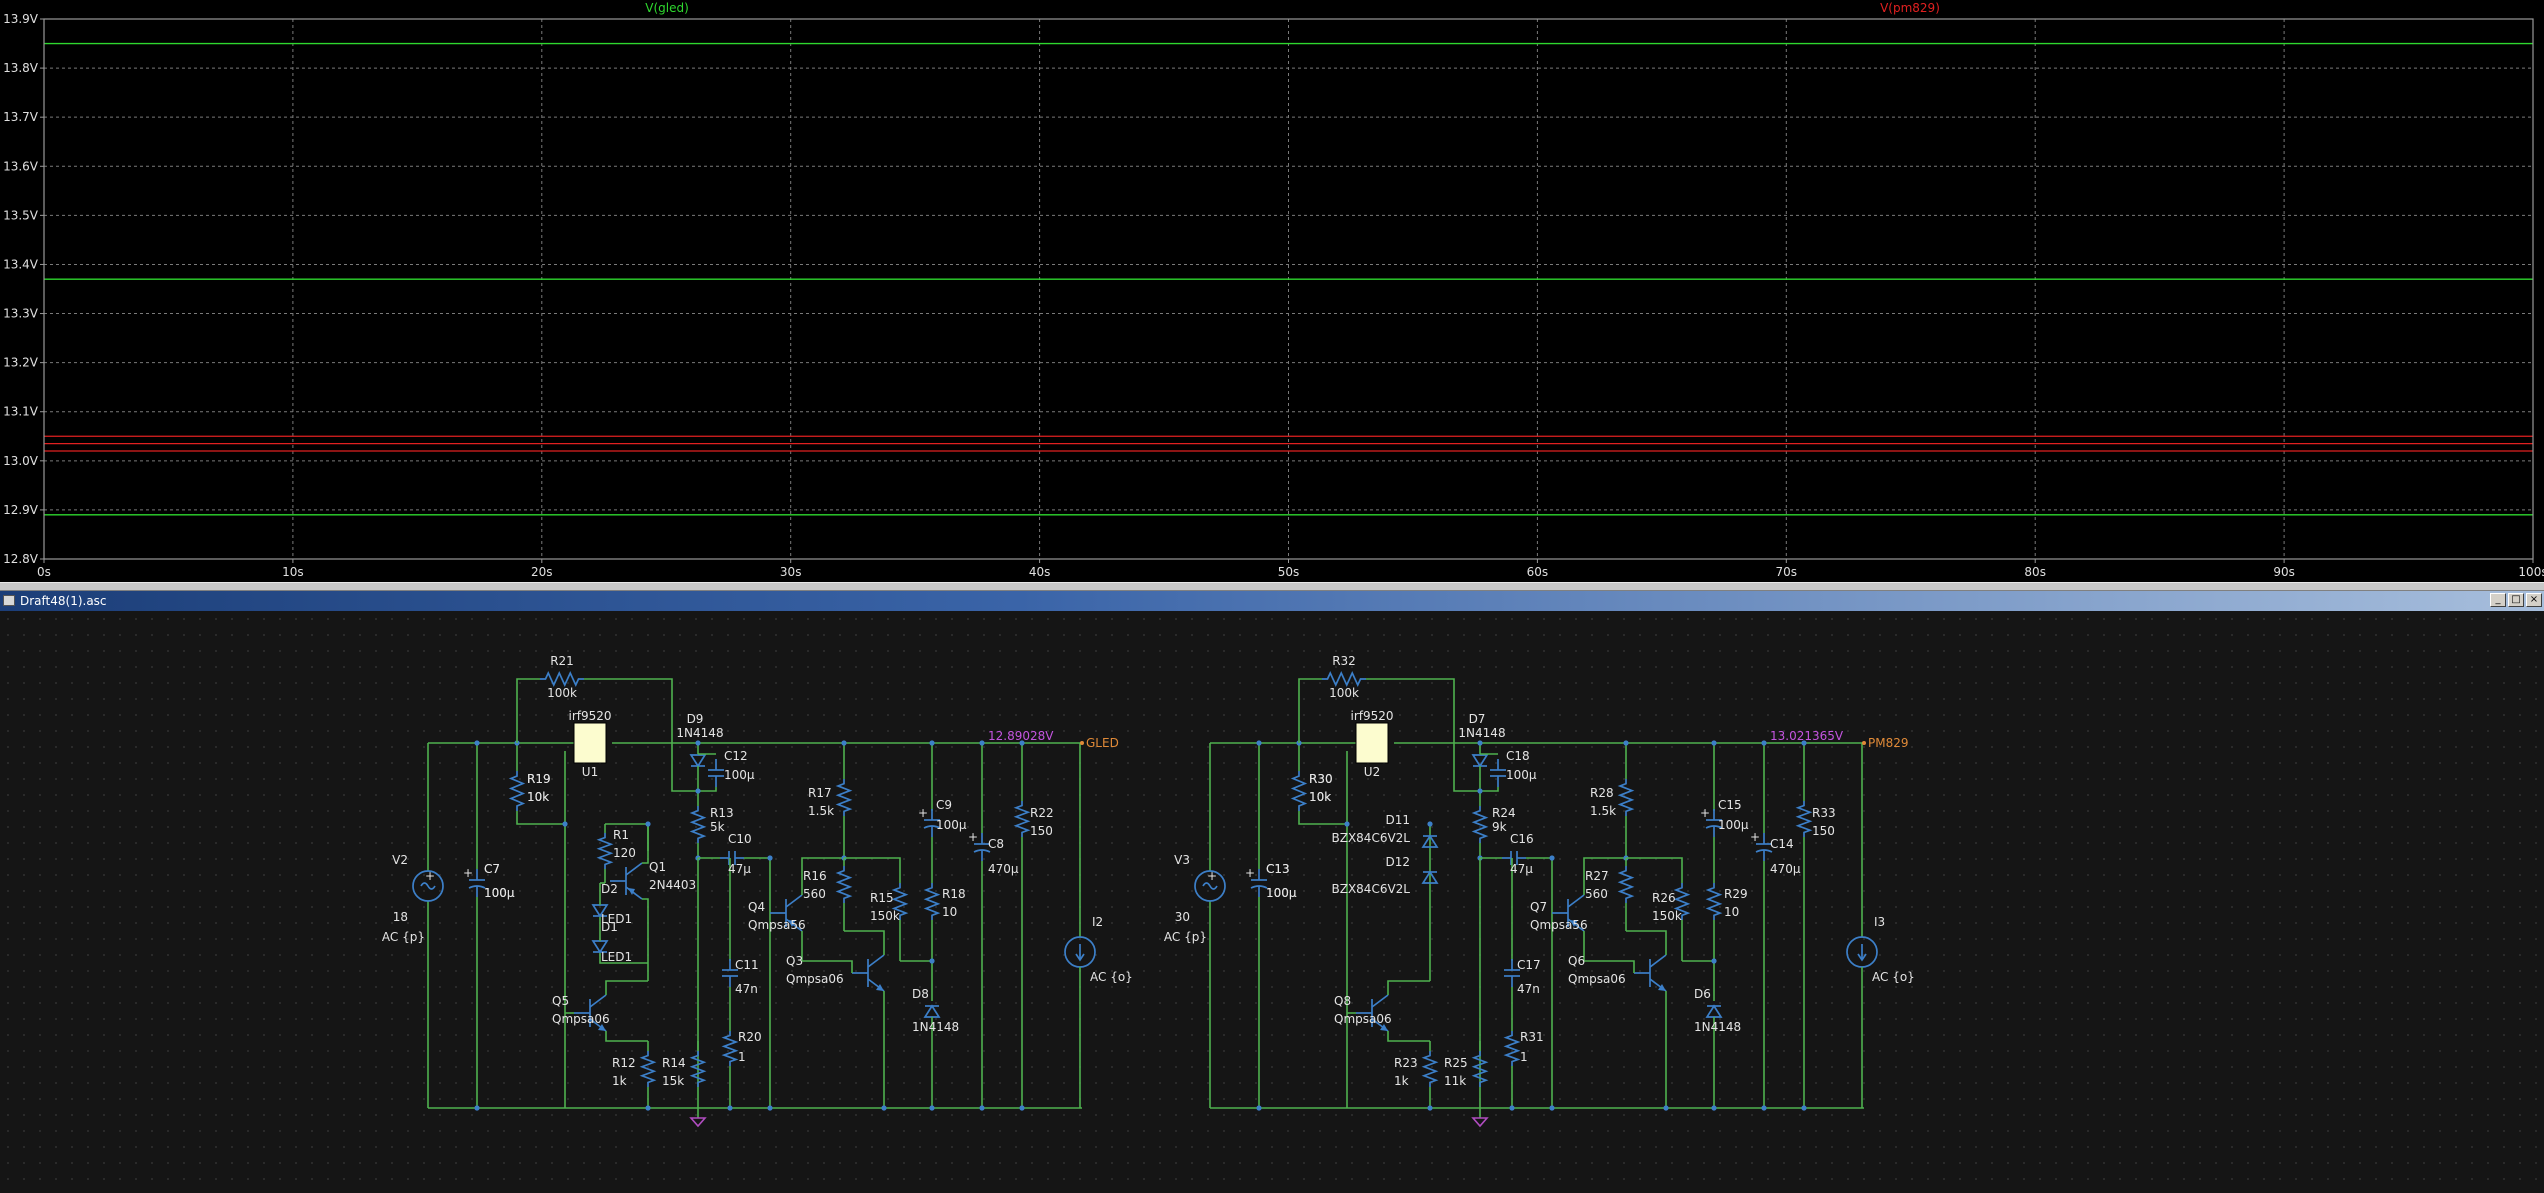 Image resolution: width=2544 pixels, height=1193 pixels. What do you see at coordinates (1272, 586) in the screenshot?
I see `pane-splitter` at bounding box center [1272, 586].